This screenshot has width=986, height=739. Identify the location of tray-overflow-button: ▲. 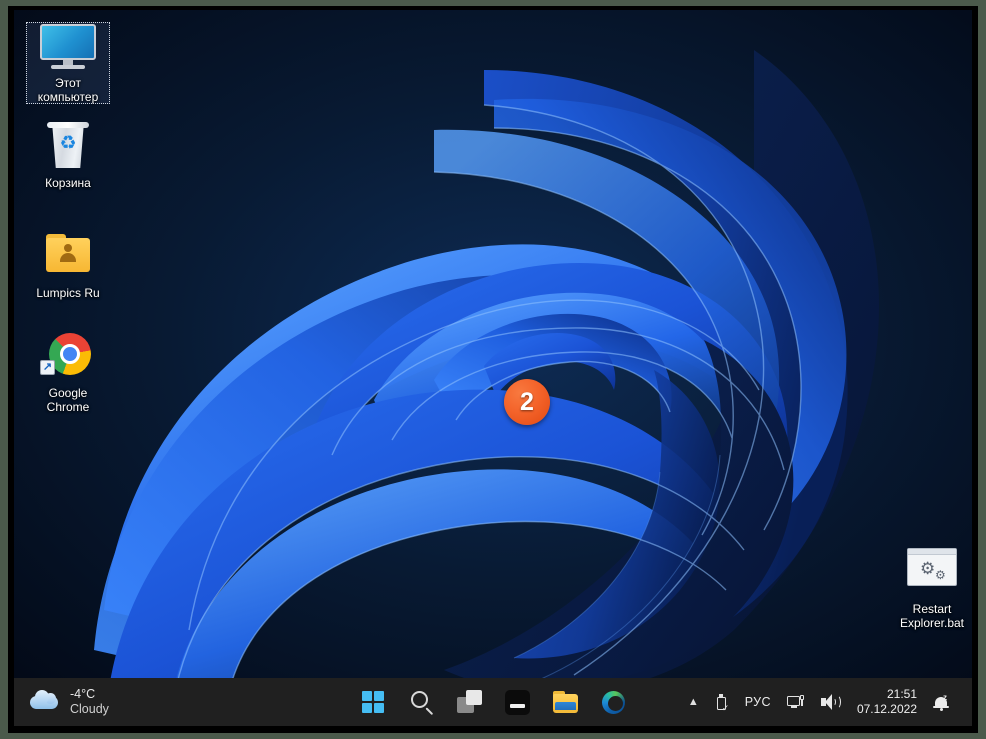
(693, 702).